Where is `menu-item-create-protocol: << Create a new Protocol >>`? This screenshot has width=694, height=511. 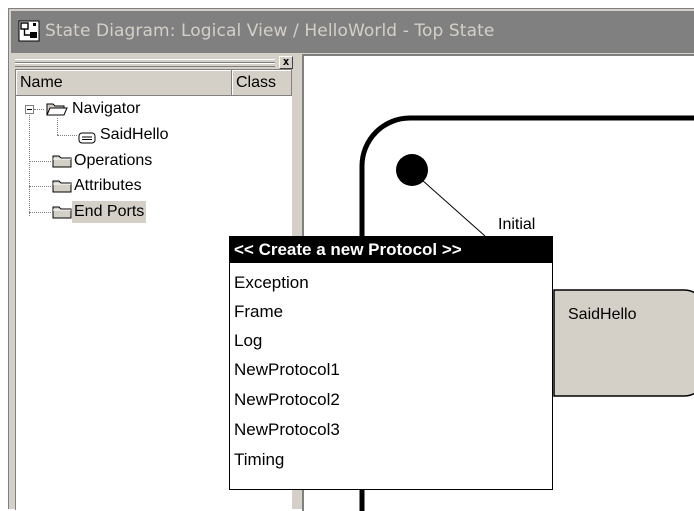 menu-item-create-protocol: << Create a new Protocol >> is located at coordinates (391, 250).